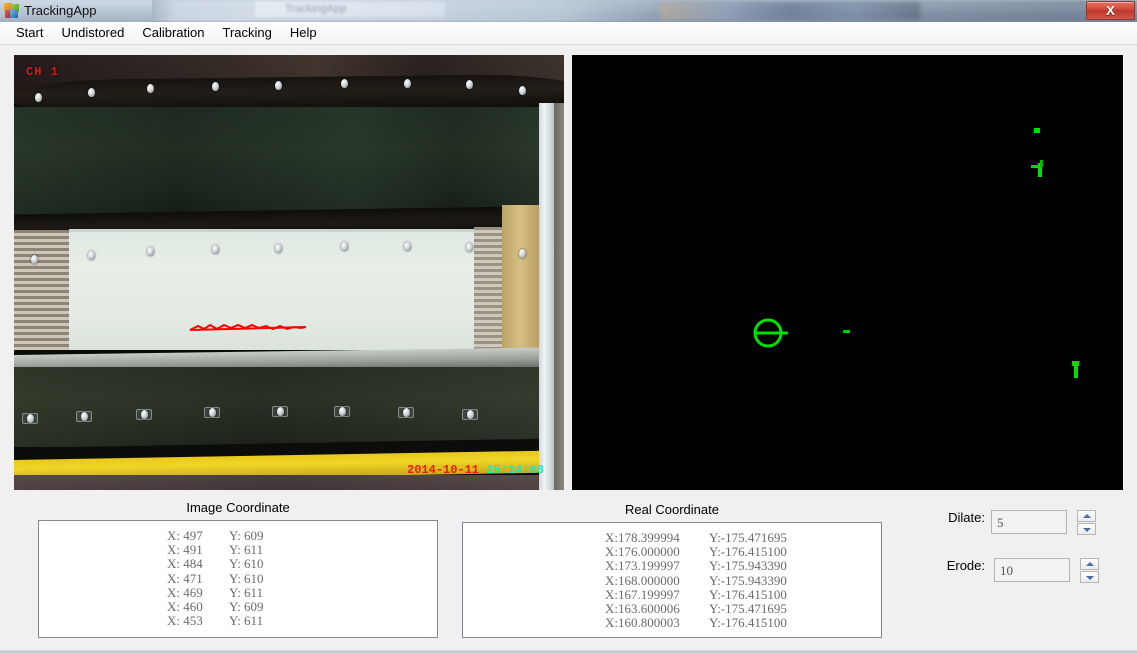 The image size is (1137, 653). I want to click on menu-item-start: Start, so click(29, 33).